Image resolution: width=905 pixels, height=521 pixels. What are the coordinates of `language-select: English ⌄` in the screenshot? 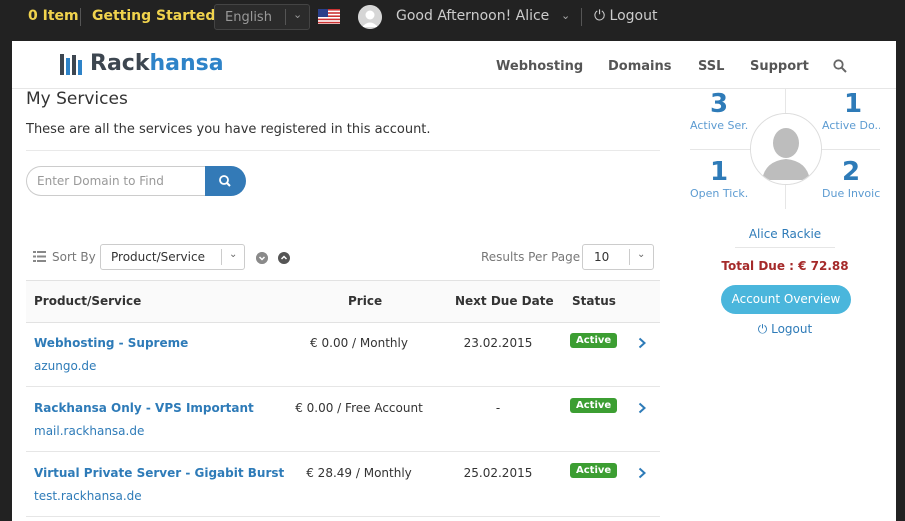 It's located at (262, 17).